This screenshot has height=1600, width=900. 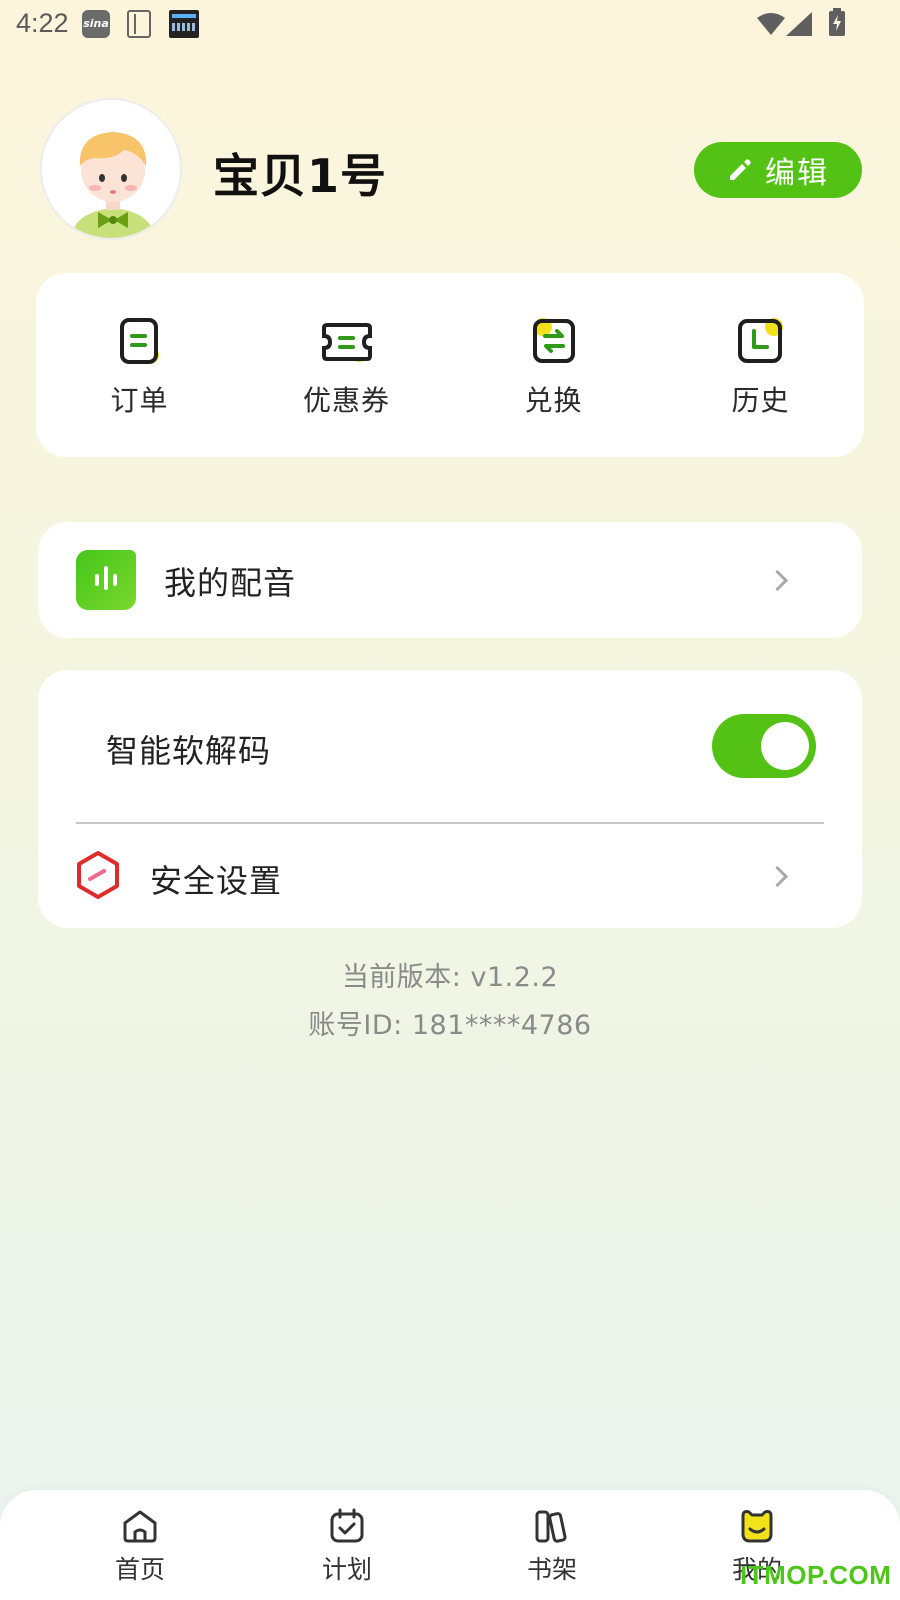 I want to click on smart-decoder-toggle, so click(x=764, y=746).